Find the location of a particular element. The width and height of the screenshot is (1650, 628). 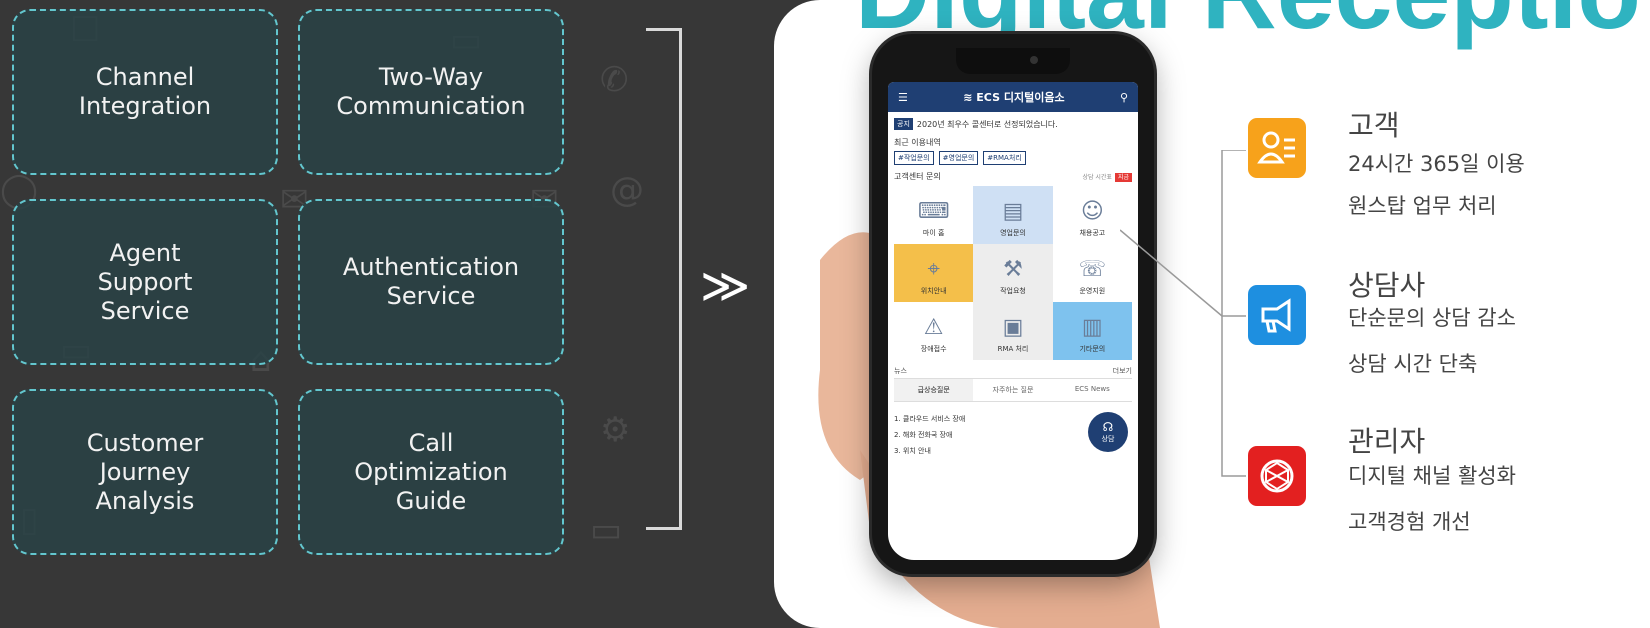

consult-label: 상담 is located at coordinates (1108, 439).